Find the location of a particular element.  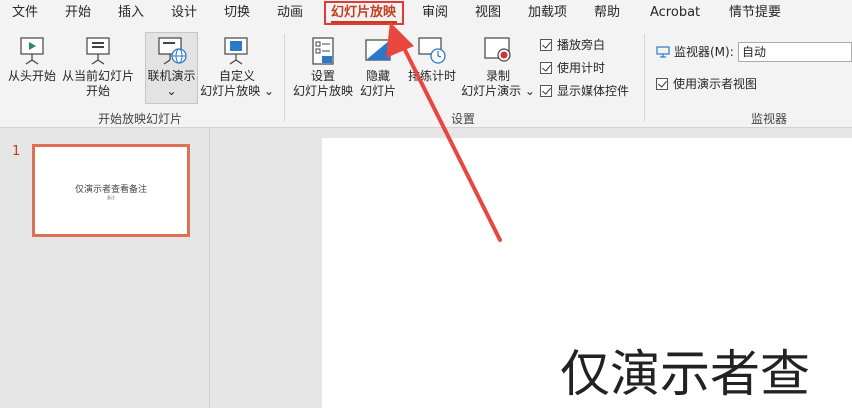

custom-show-label-line1: 自定义 is located at coordinates (236, 76).